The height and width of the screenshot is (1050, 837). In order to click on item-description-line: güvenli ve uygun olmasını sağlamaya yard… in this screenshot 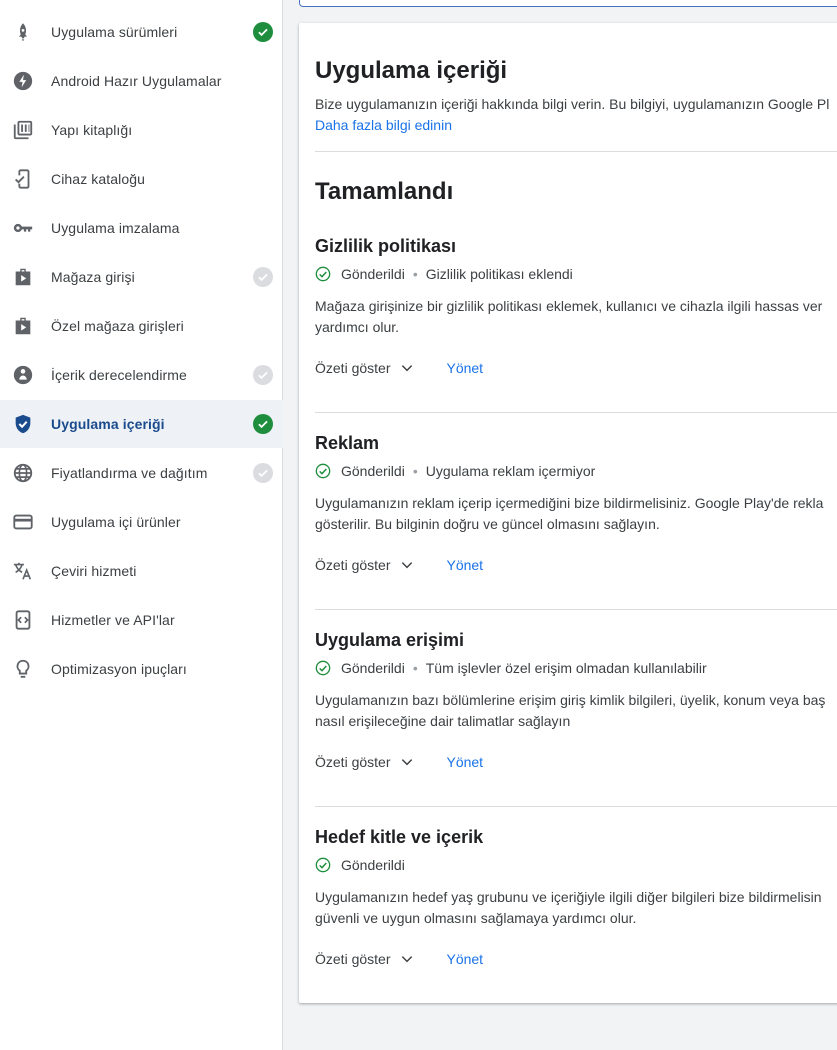, I will do `click(476, 918)`.